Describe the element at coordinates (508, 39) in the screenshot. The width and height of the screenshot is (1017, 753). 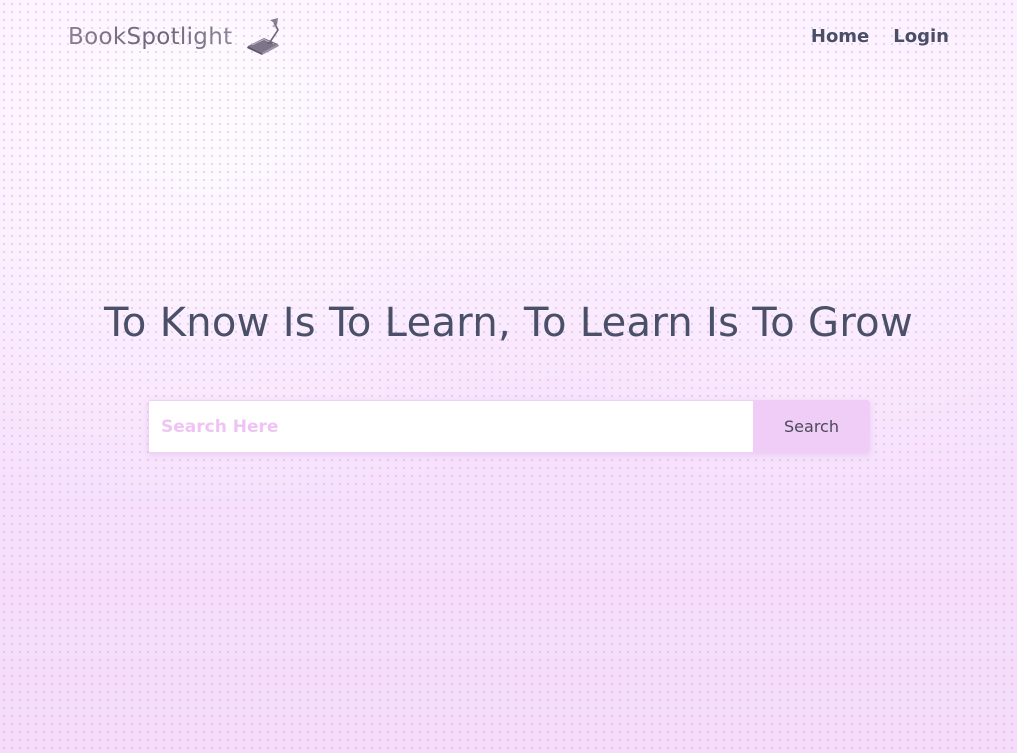
I see `navbar: BookSpotlight Home Login` at that location.